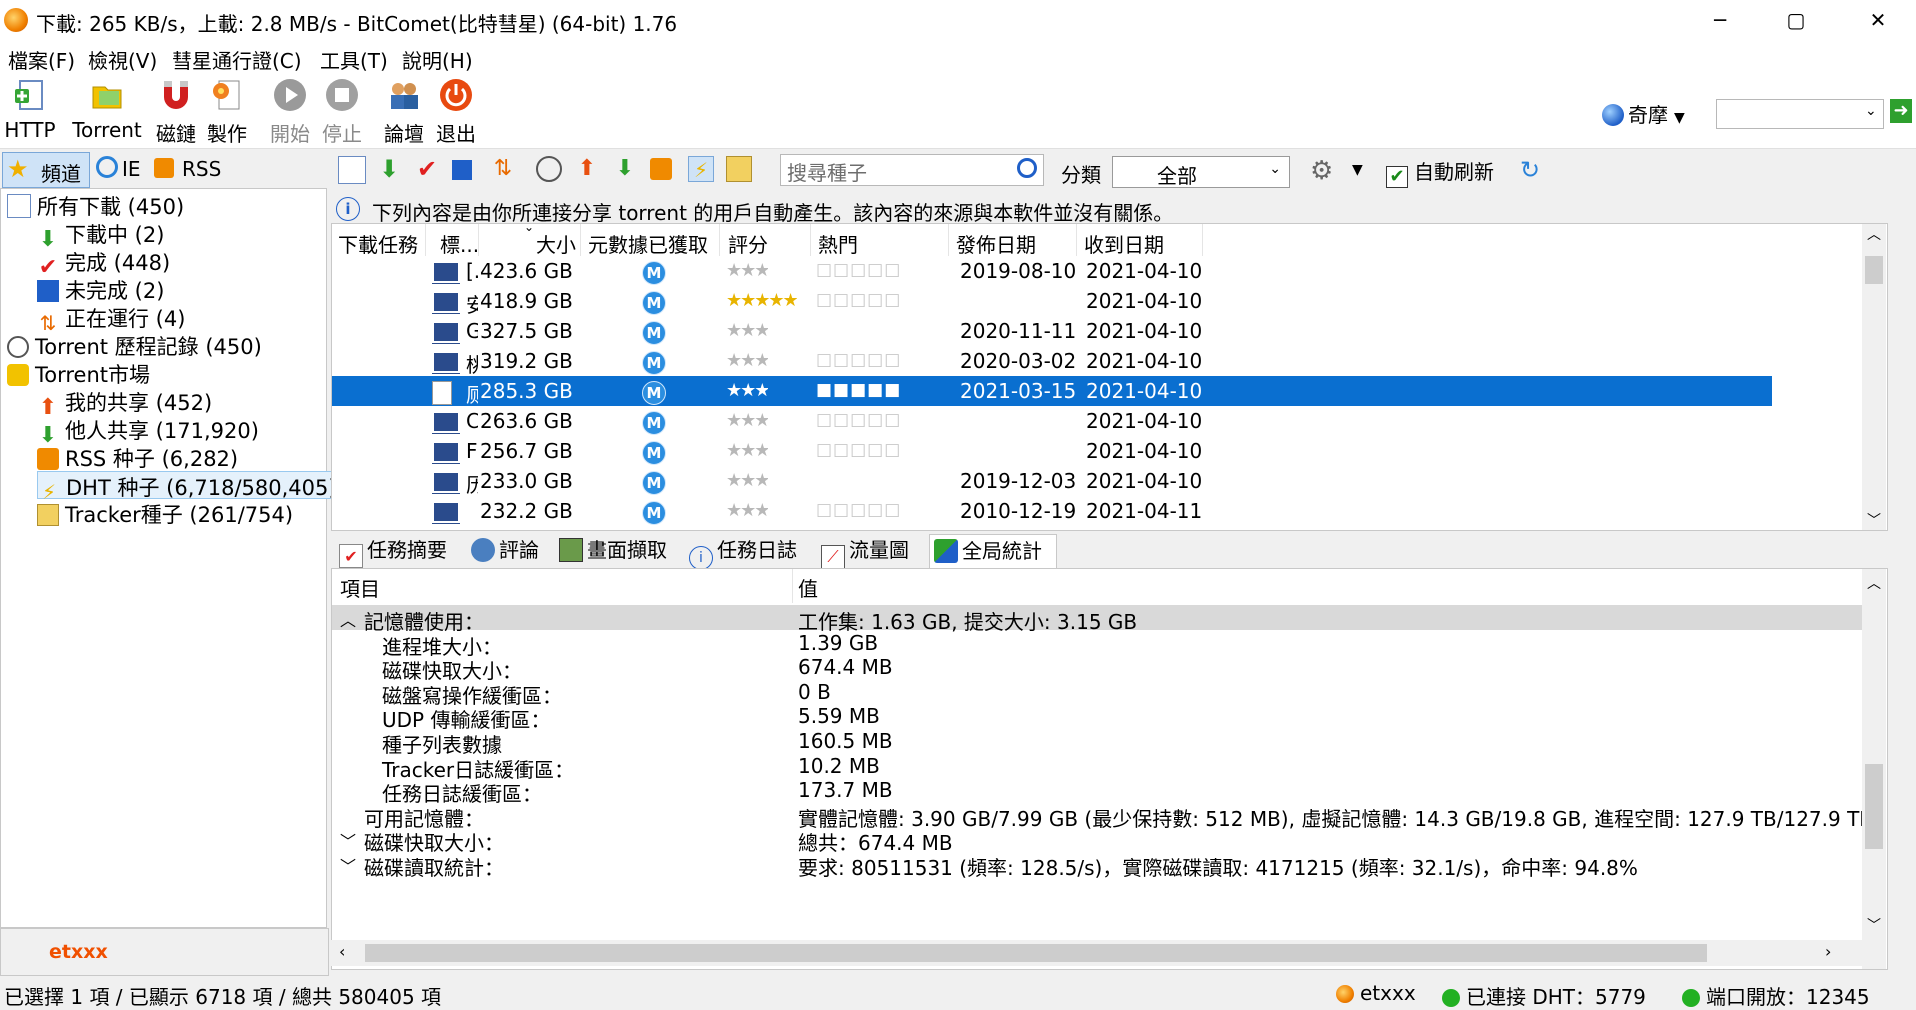 This screenshot has width=1916, height=1010. What do you see at coordinates (78, 373) in the screenshot?
I see `tree-item-market: Torrent市場` at bounding box center [78, 373].